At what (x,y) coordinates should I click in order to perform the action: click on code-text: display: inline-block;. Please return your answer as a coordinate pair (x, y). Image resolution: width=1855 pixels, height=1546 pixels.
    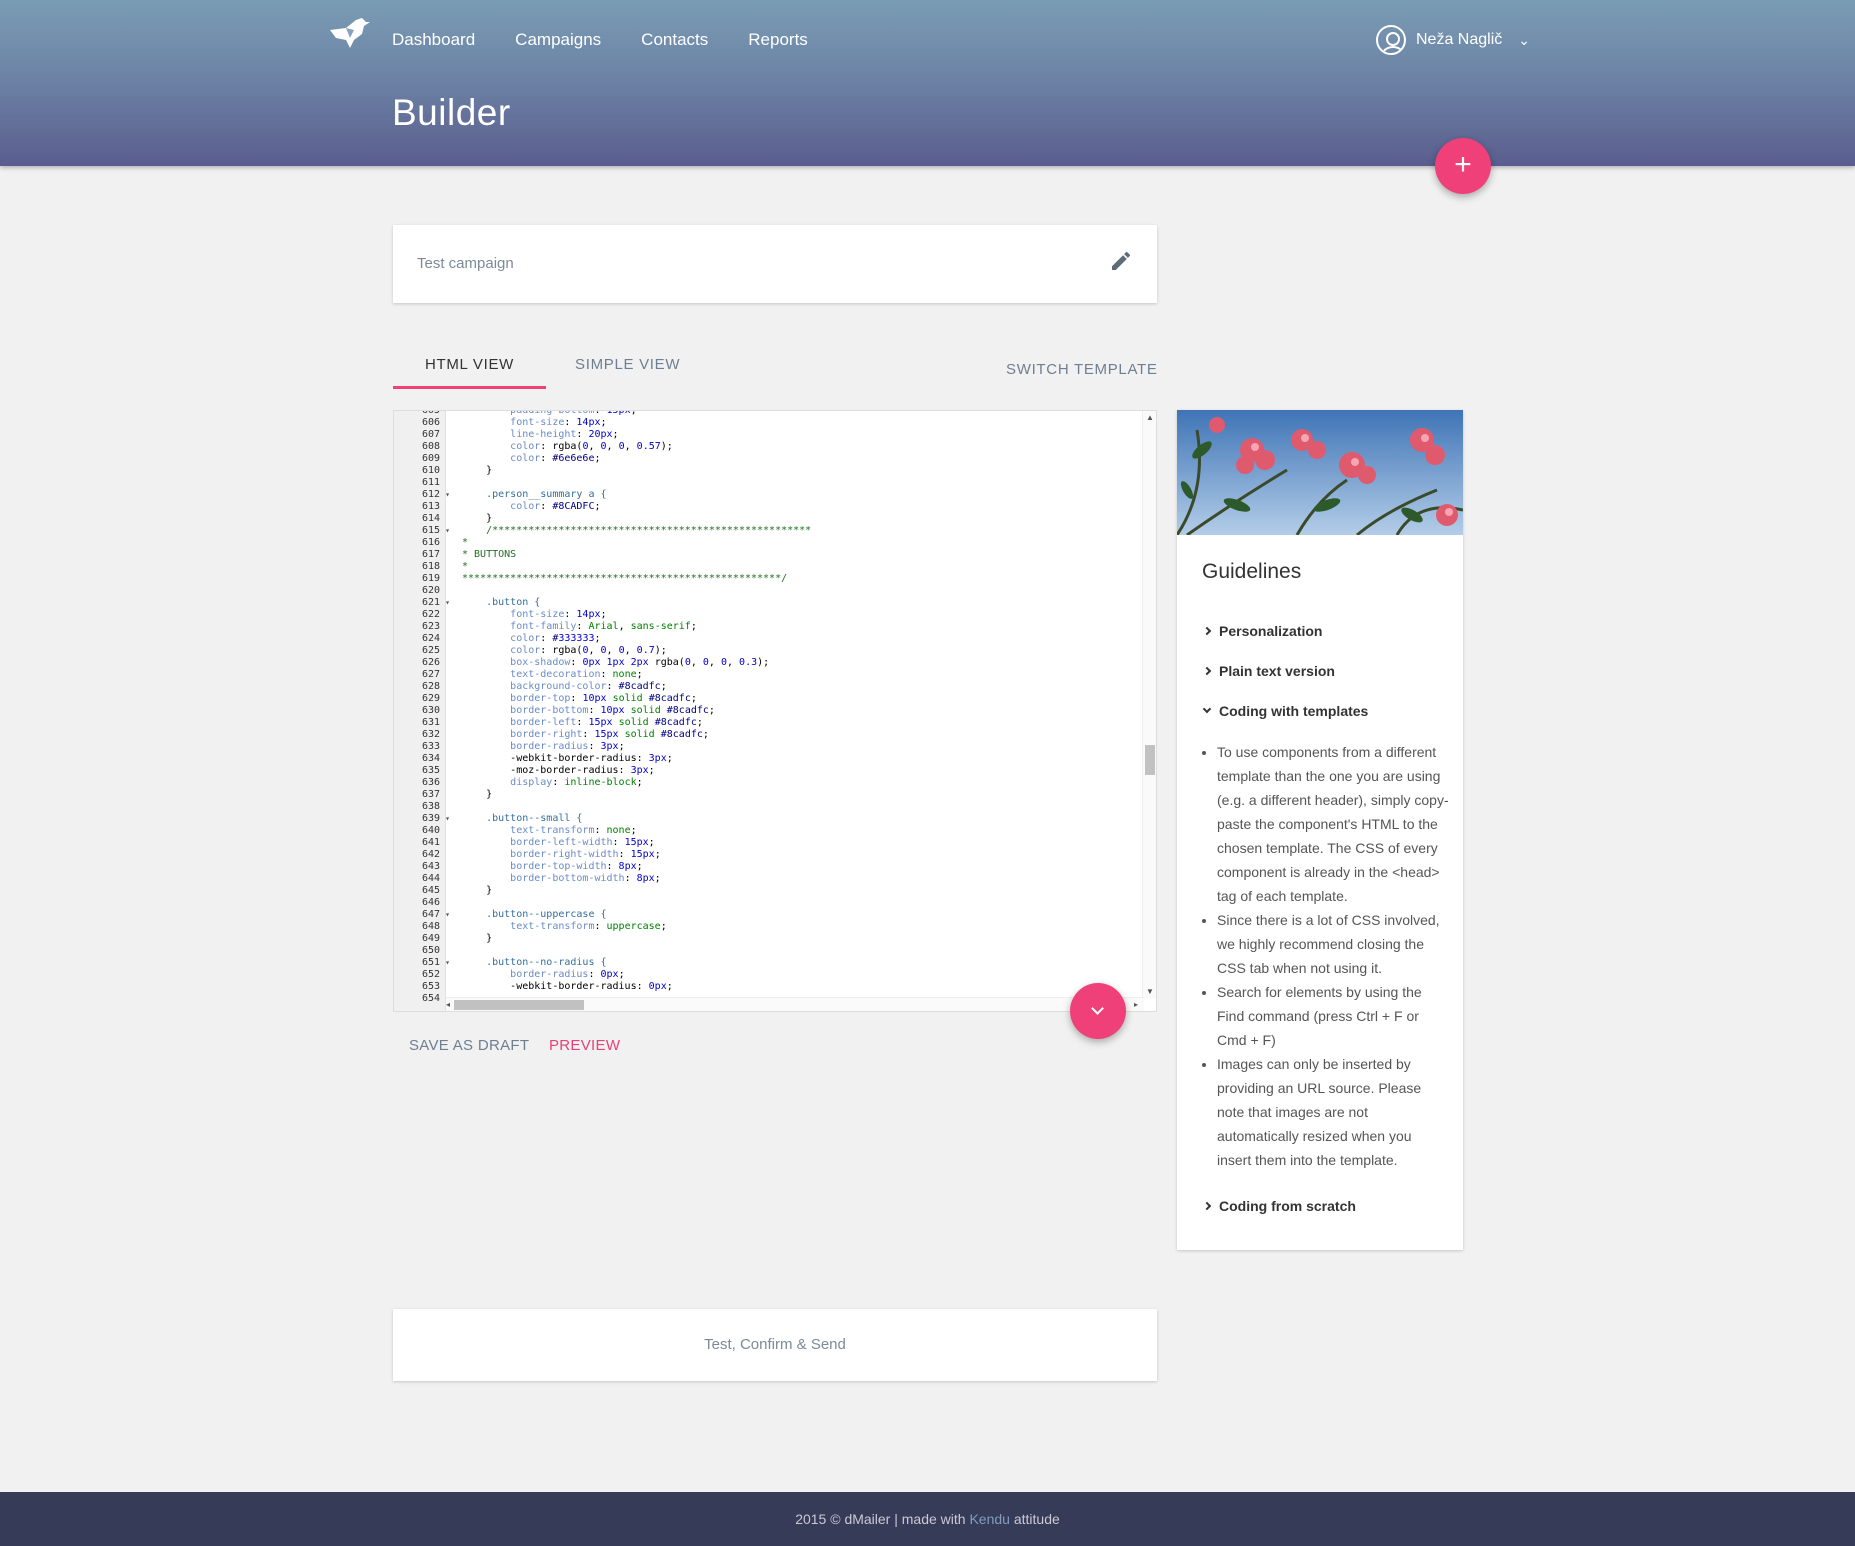
    Looking at the image, I should click on (544, 783).